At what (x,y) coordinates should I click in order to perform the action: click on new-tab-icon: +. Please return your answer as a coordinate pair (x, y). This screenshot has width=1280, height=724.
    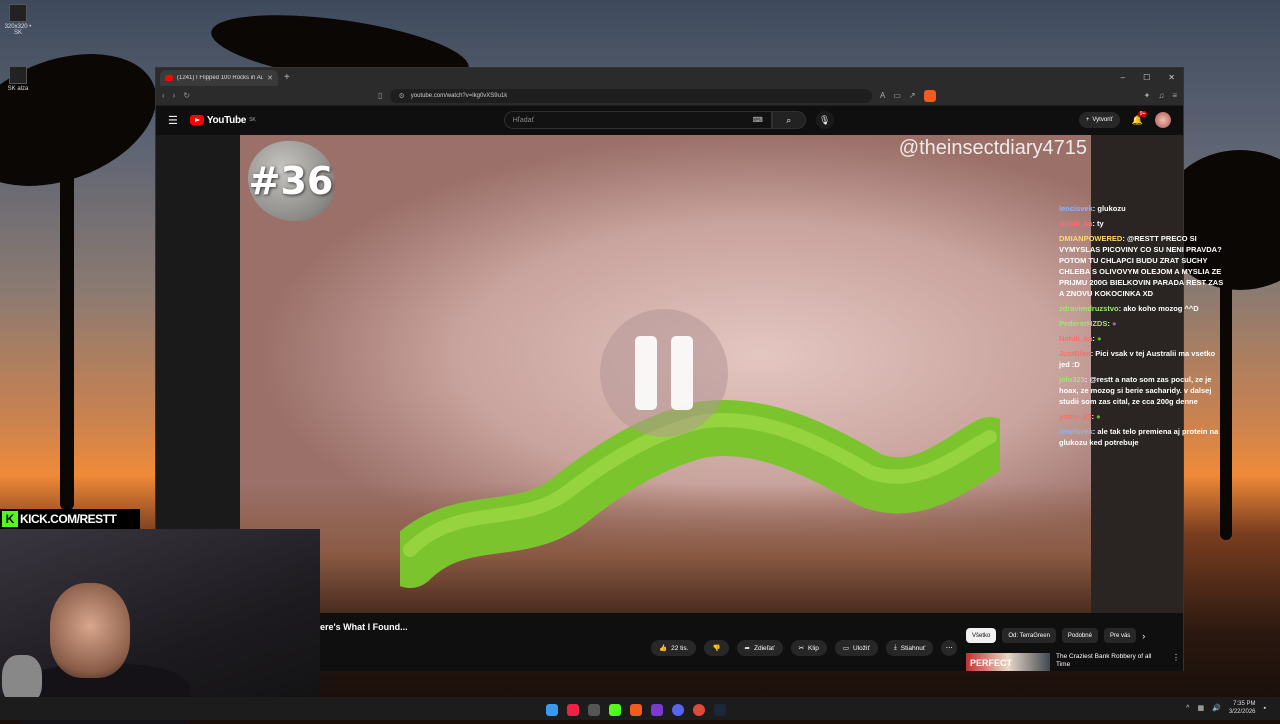
    Looking at the image, I should click on (287, 77).